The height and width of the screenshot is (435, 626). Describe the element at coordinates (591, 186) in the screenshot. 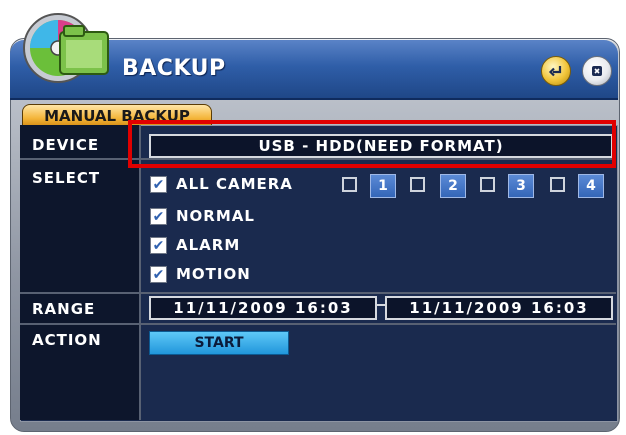

I see `camera-4-button: 4` at that location.